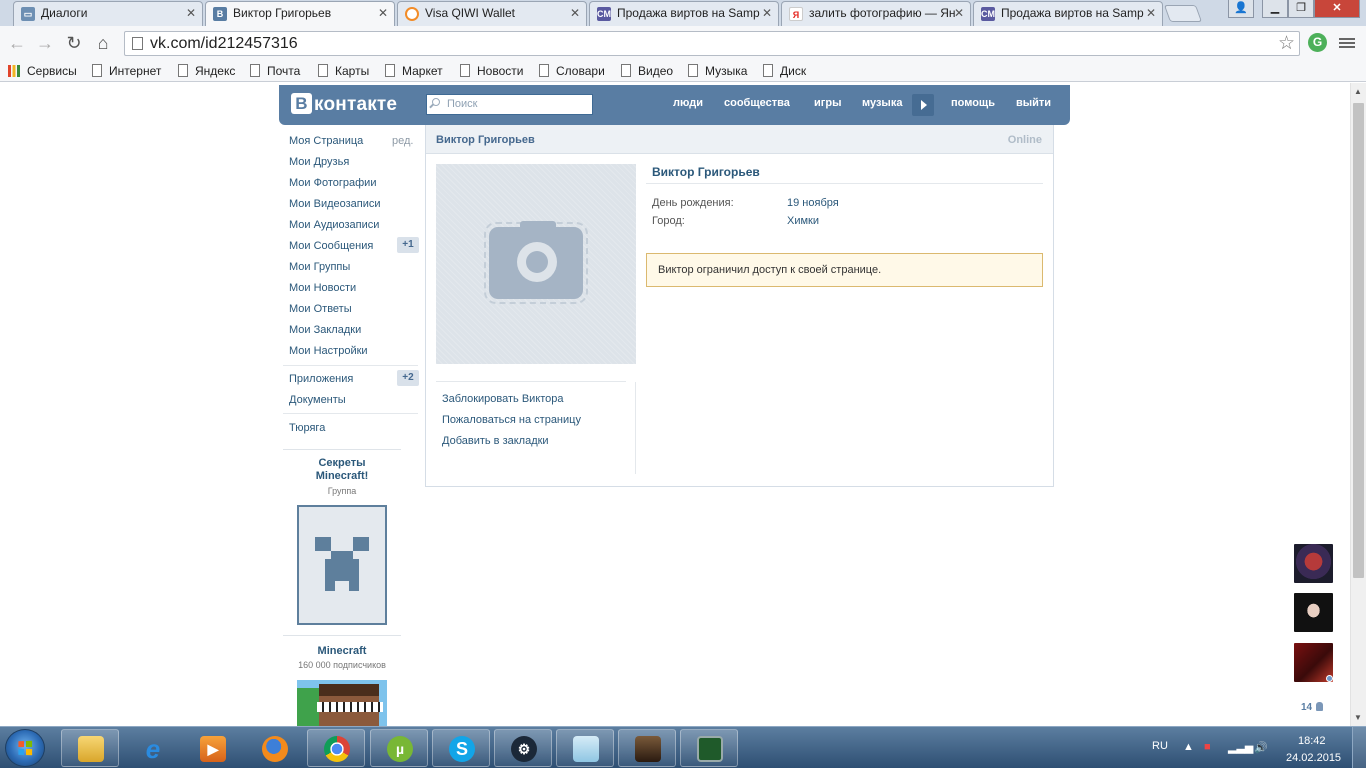  I want to click on address-bar: vk.com/id212457316 ☆, so click(712, 43).